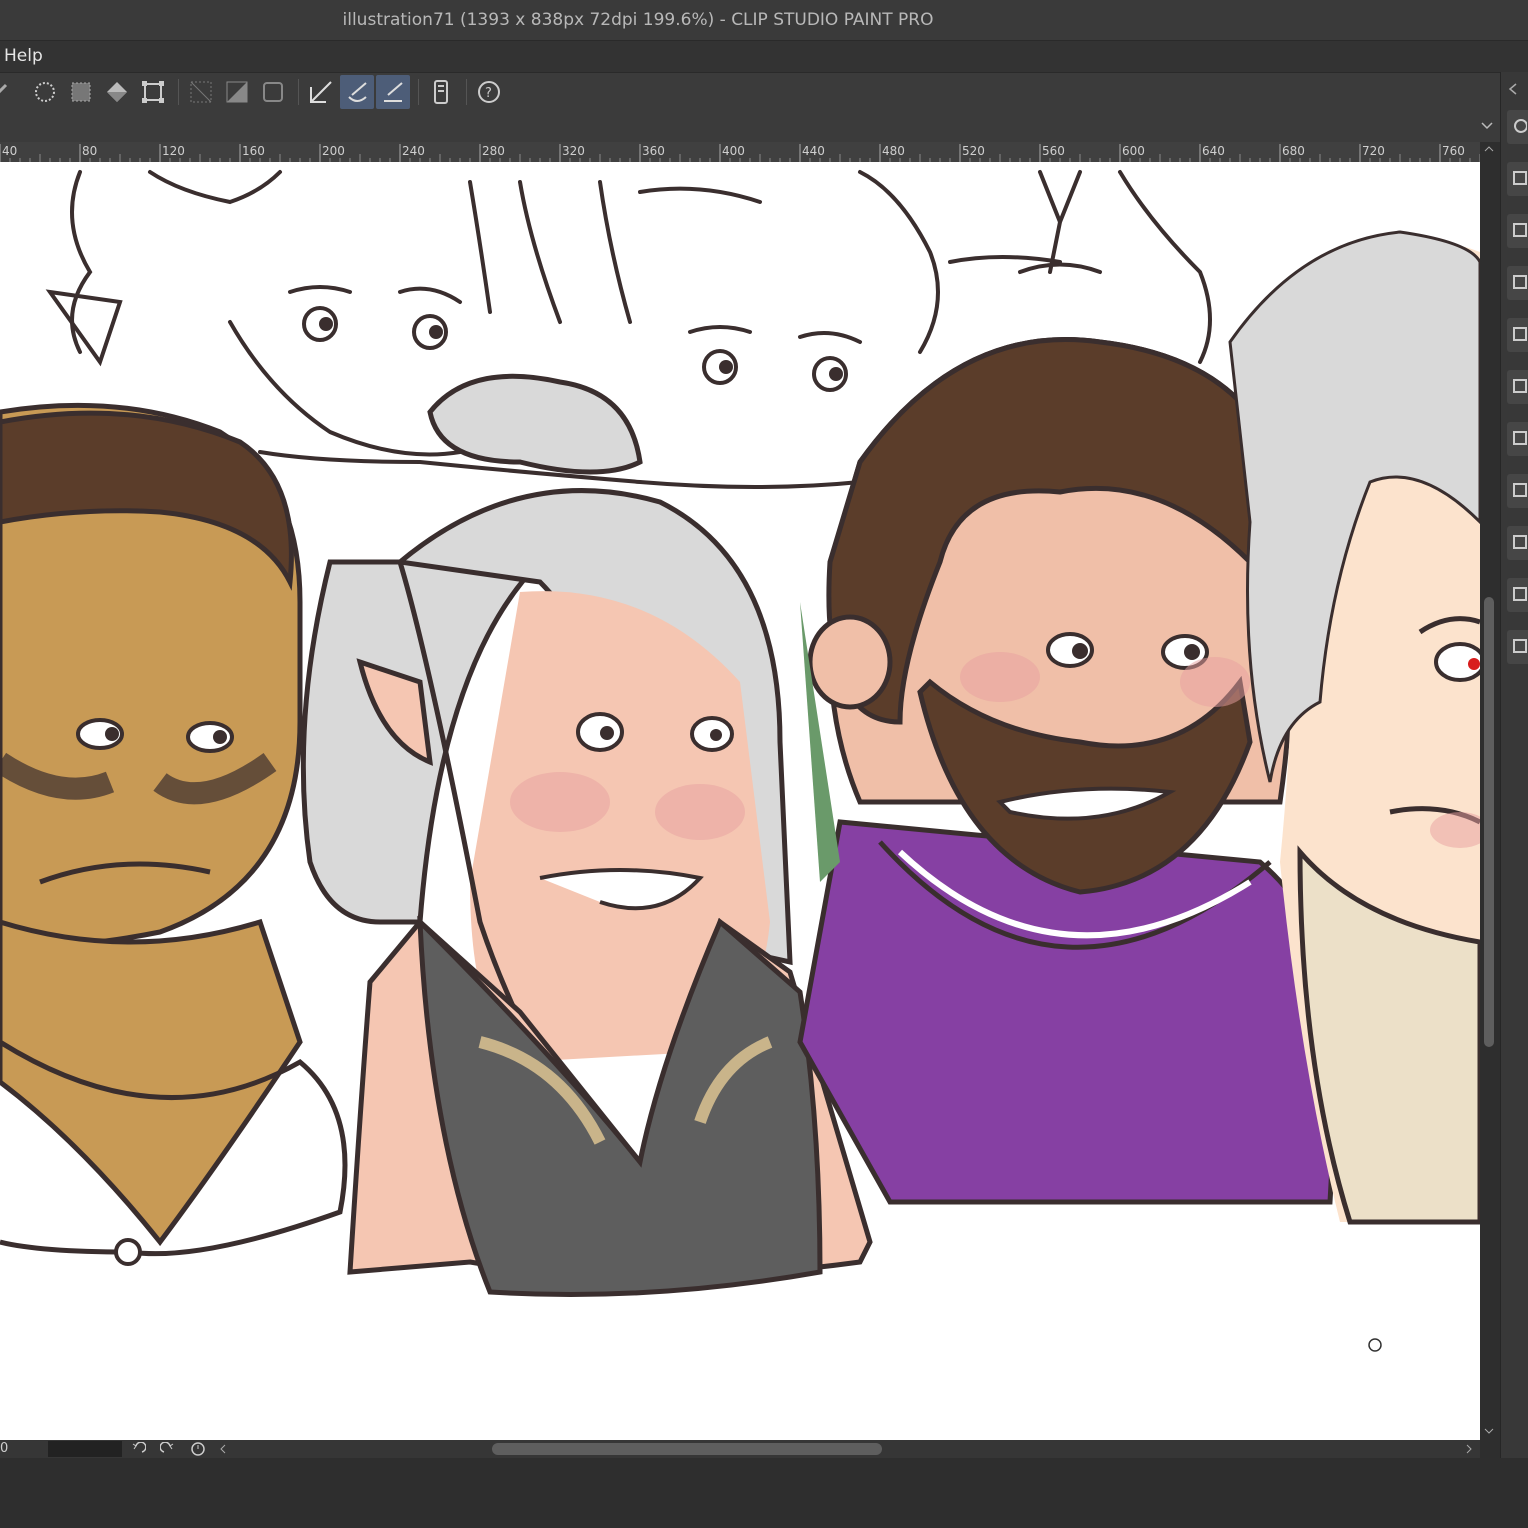 This screenshot has height=1528, width=1528. I want to click on ruler-label: 560, so click(1053, 151).